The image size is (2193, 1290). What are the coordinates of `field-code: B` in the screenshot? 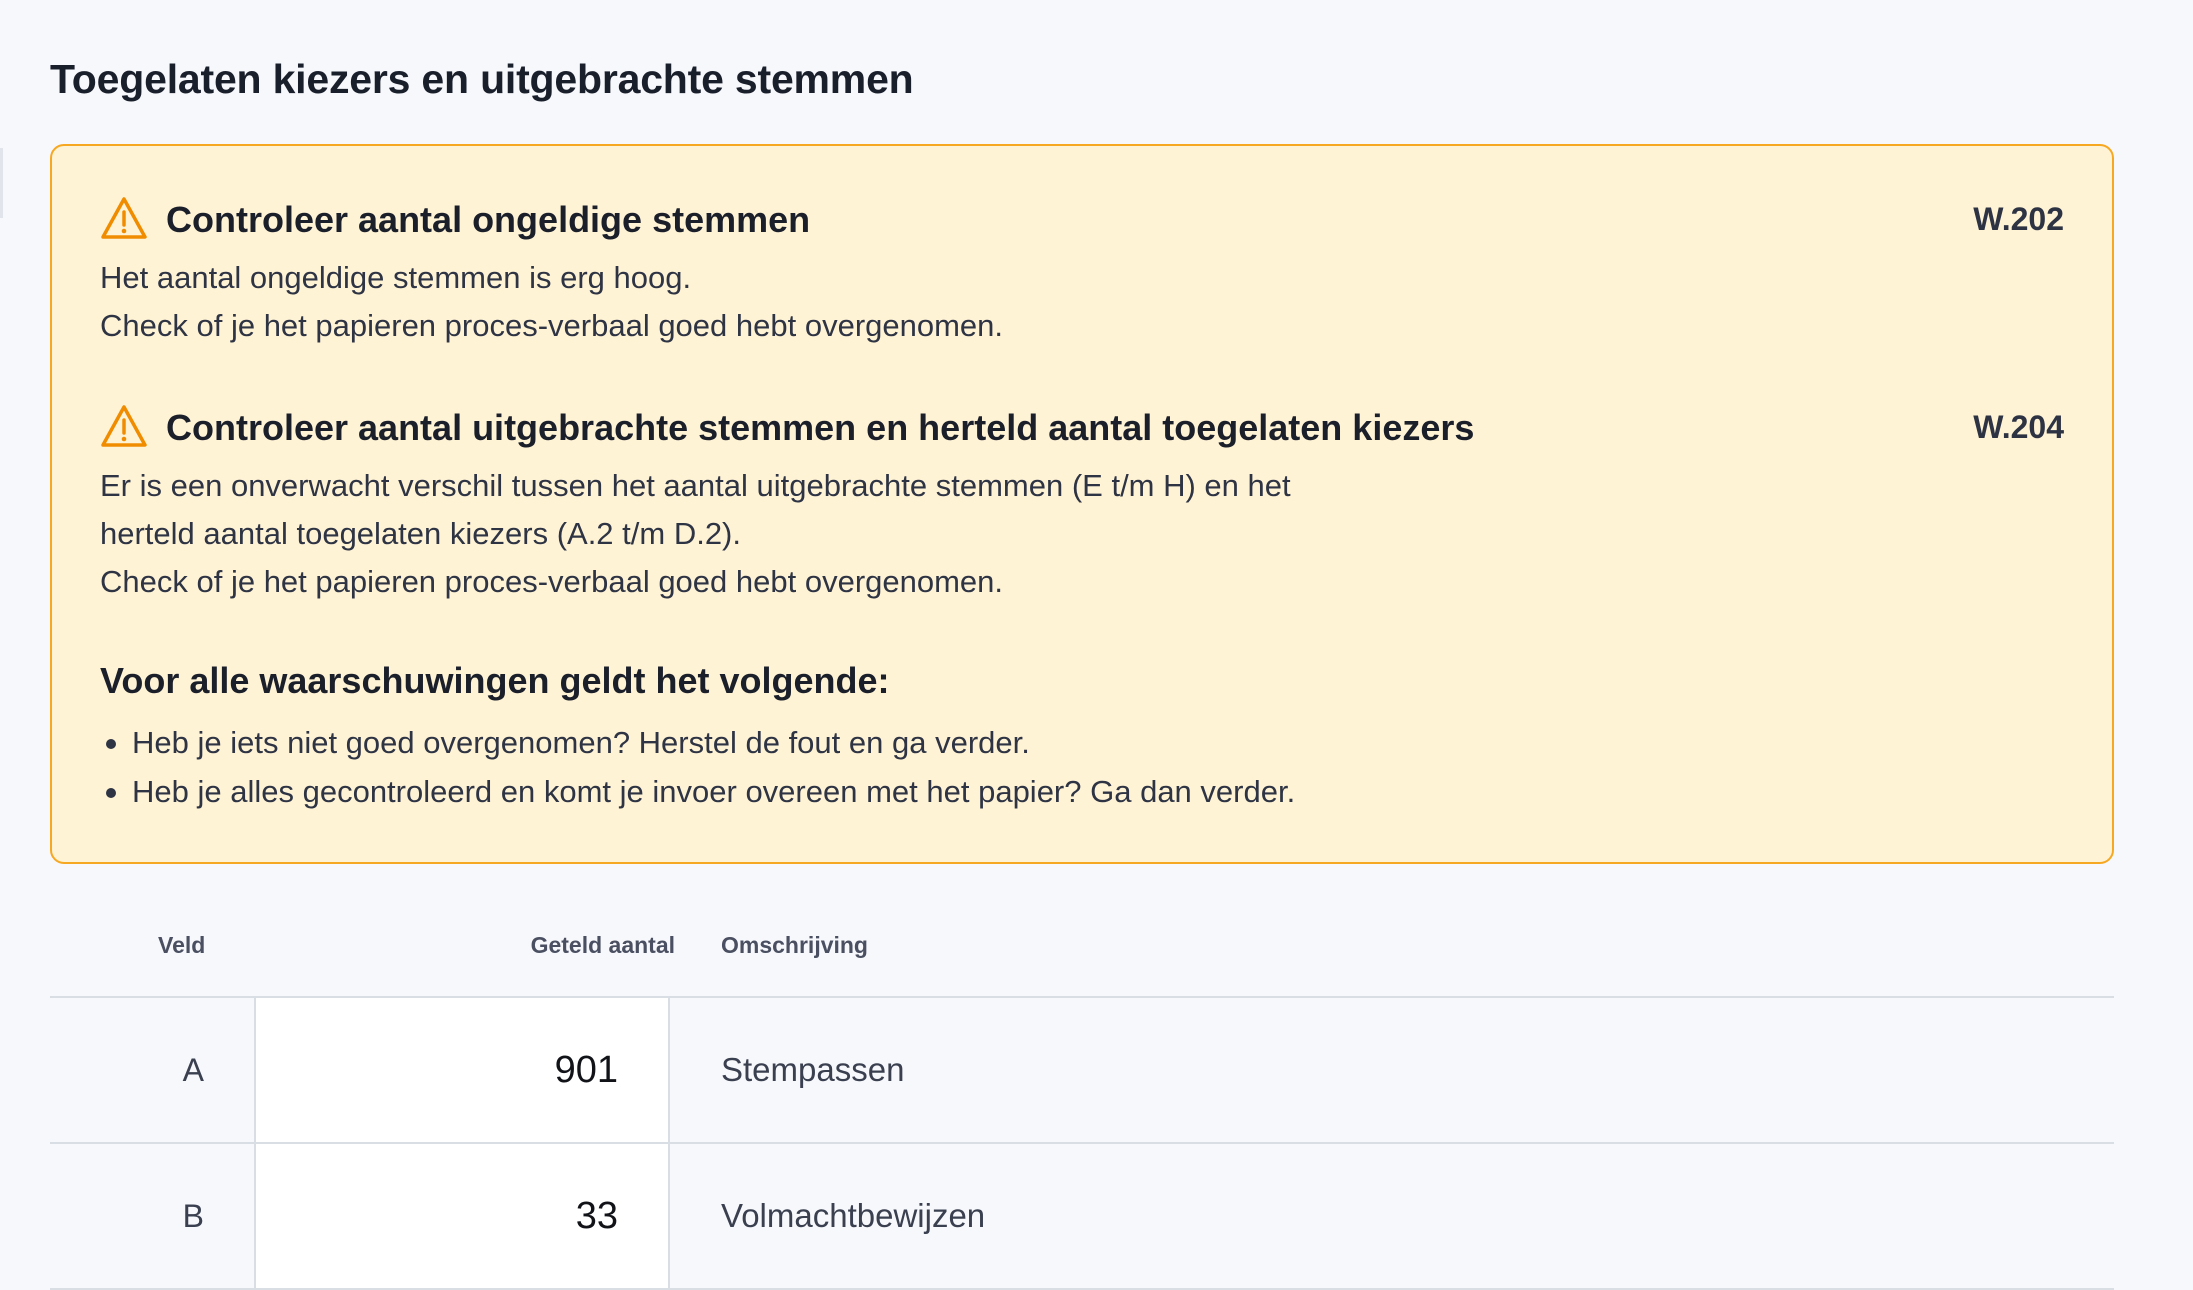 It's located at (153, 1216).